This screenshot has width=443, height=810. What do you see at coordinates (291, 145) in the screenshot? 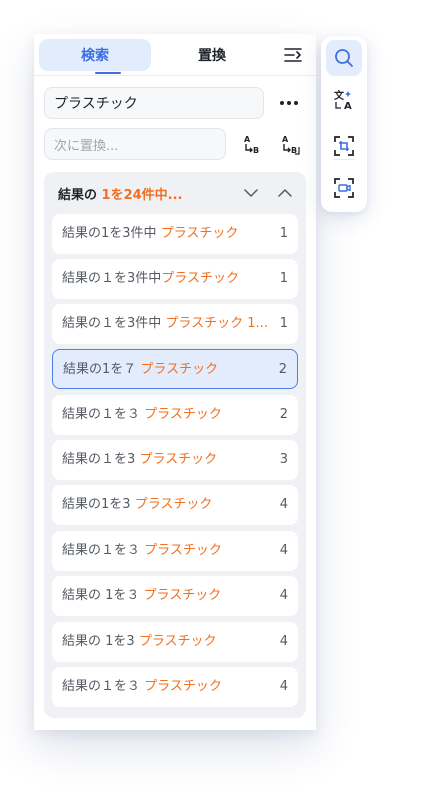
I see `replace-all-icon: A B` at bounding box center [291, 145].